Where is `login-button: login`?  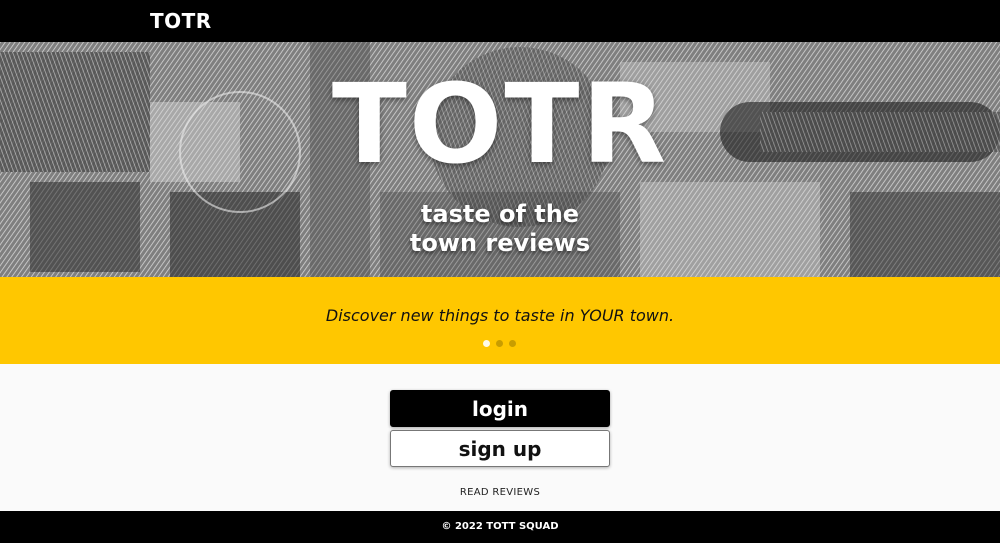
login-button: login is located at coordinates (500, 408).